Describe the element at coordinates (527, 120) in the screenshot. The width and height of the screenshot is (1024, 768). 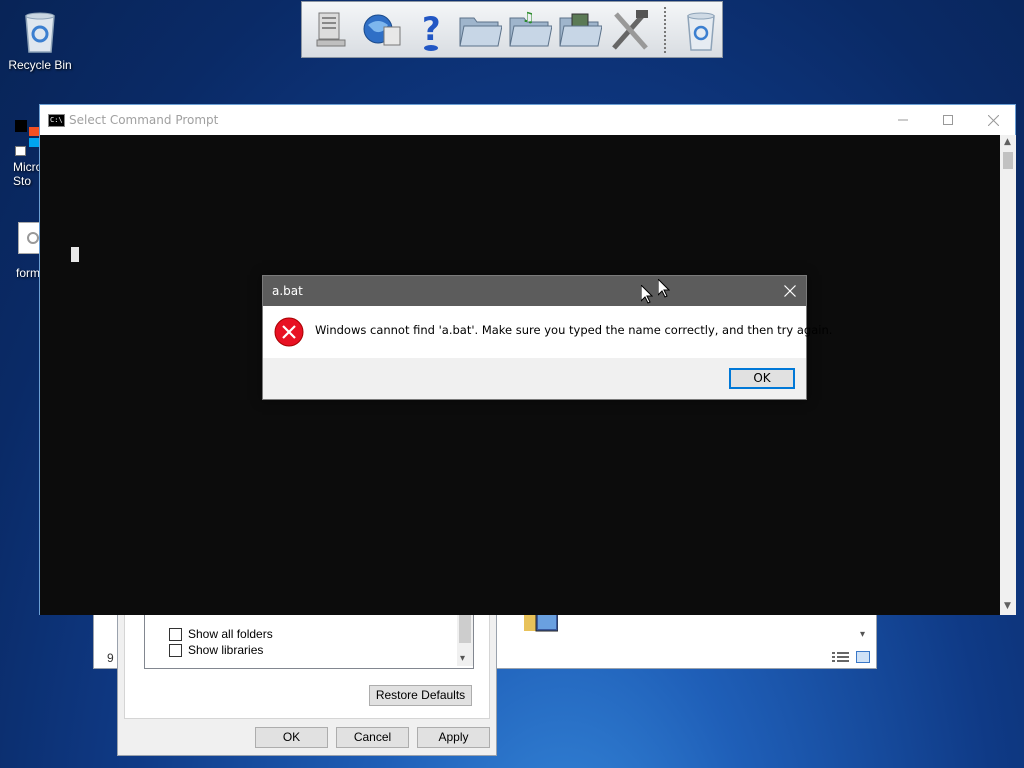
I see `cmd-title-bar: C:\ Select Command Prompt` at that location.